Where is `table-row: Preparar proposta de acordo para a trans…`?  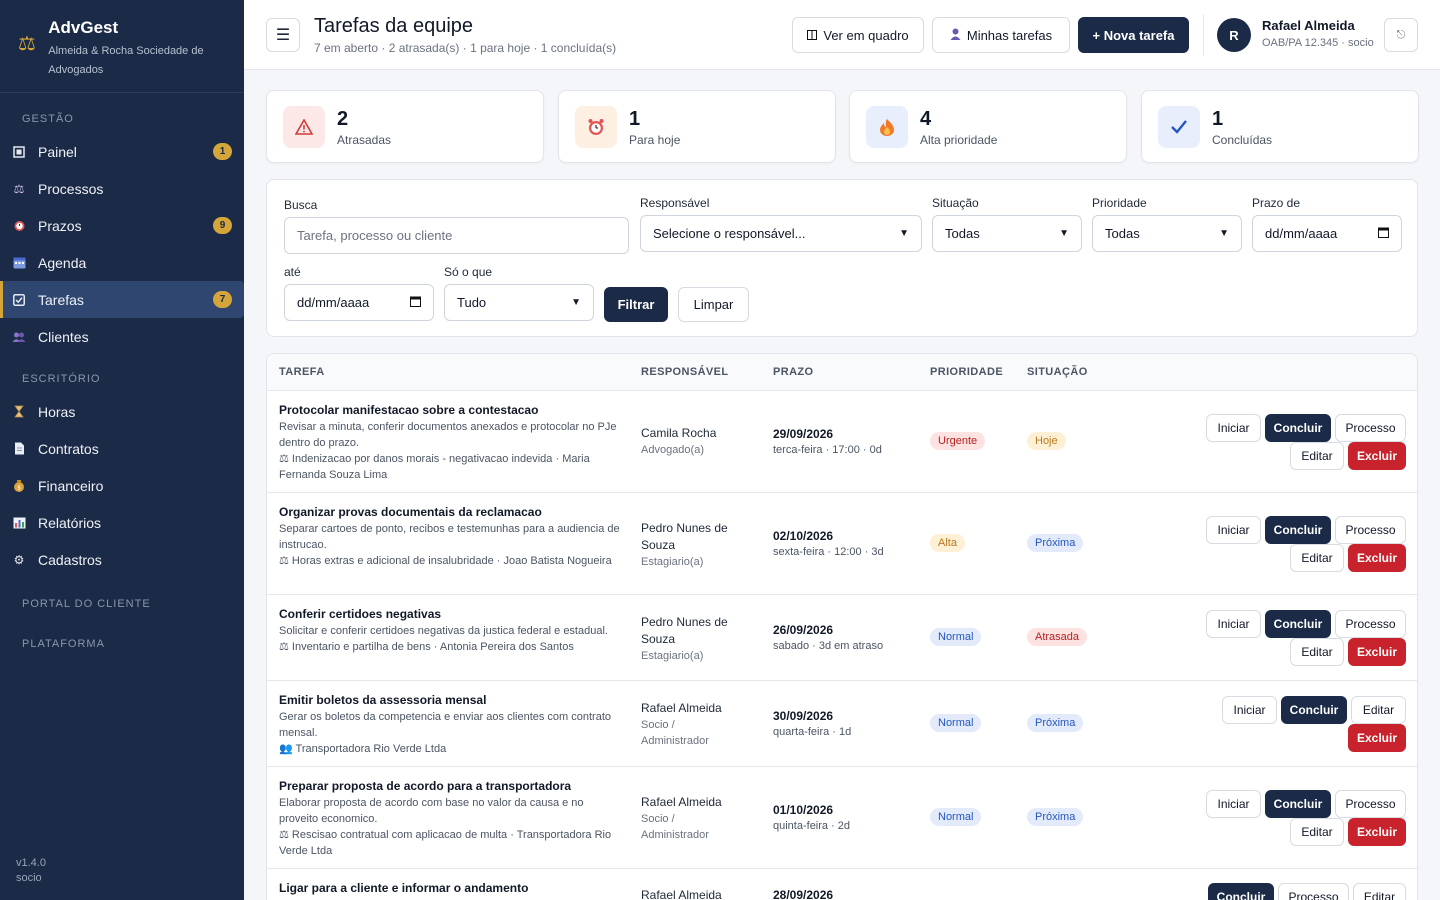 table-row: Preparar proposta de acordo para a trans… is located at coordinates (842, 818).